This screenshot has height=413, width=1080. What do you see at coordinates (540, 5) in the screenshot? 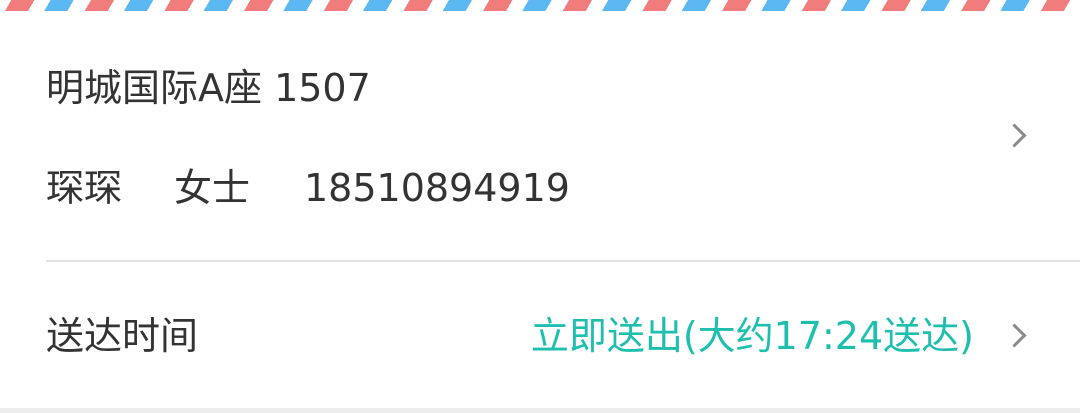
I see `airmail-stripe-border` at bounding box center [540, 5].